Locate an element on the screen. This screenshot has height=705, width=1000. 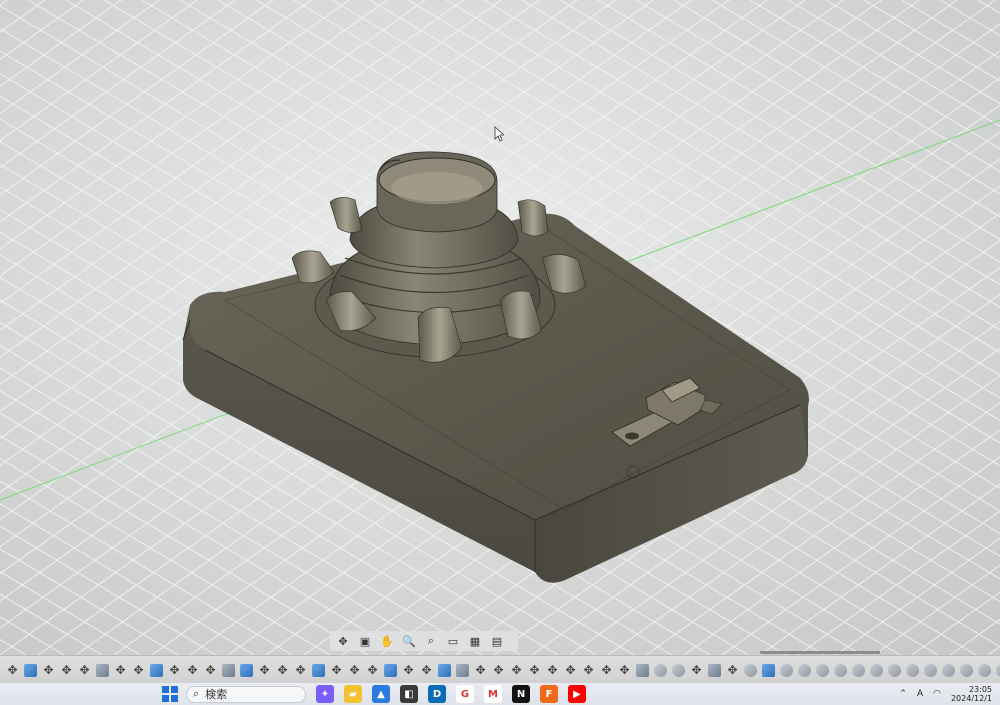
zoom-icon: 🔍 is located at coordinates (409, 641).